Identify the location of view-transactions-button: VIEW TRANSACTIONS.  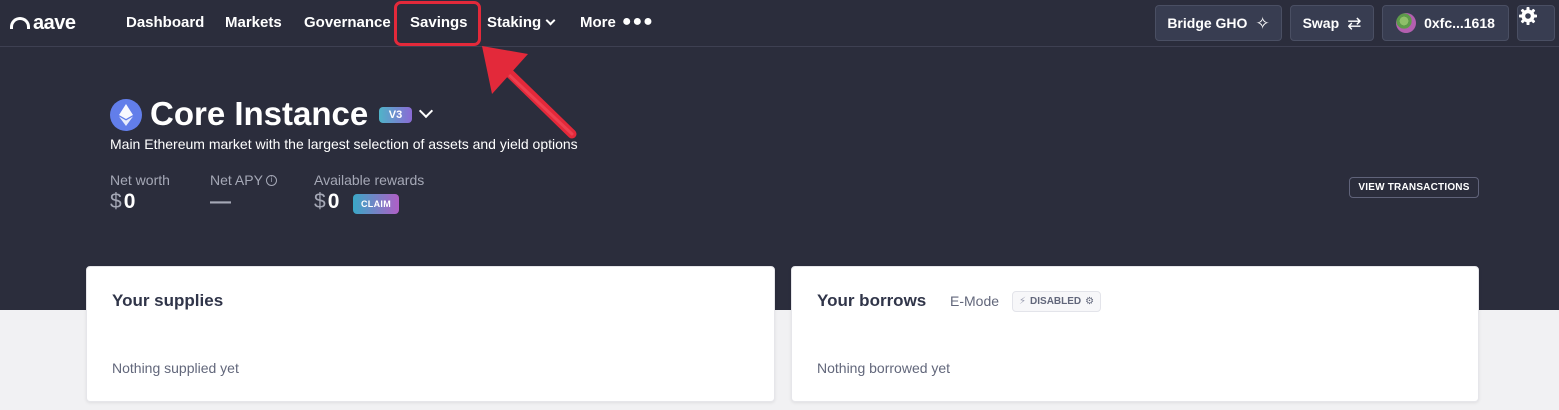
(1414, 187).